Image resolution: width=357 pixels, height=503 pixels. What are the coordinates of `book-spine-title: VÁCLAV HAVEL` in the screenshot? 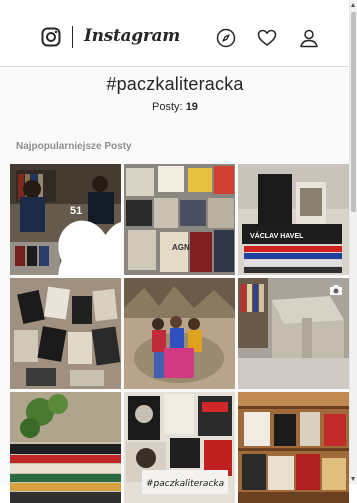 It's located at (277, 235).